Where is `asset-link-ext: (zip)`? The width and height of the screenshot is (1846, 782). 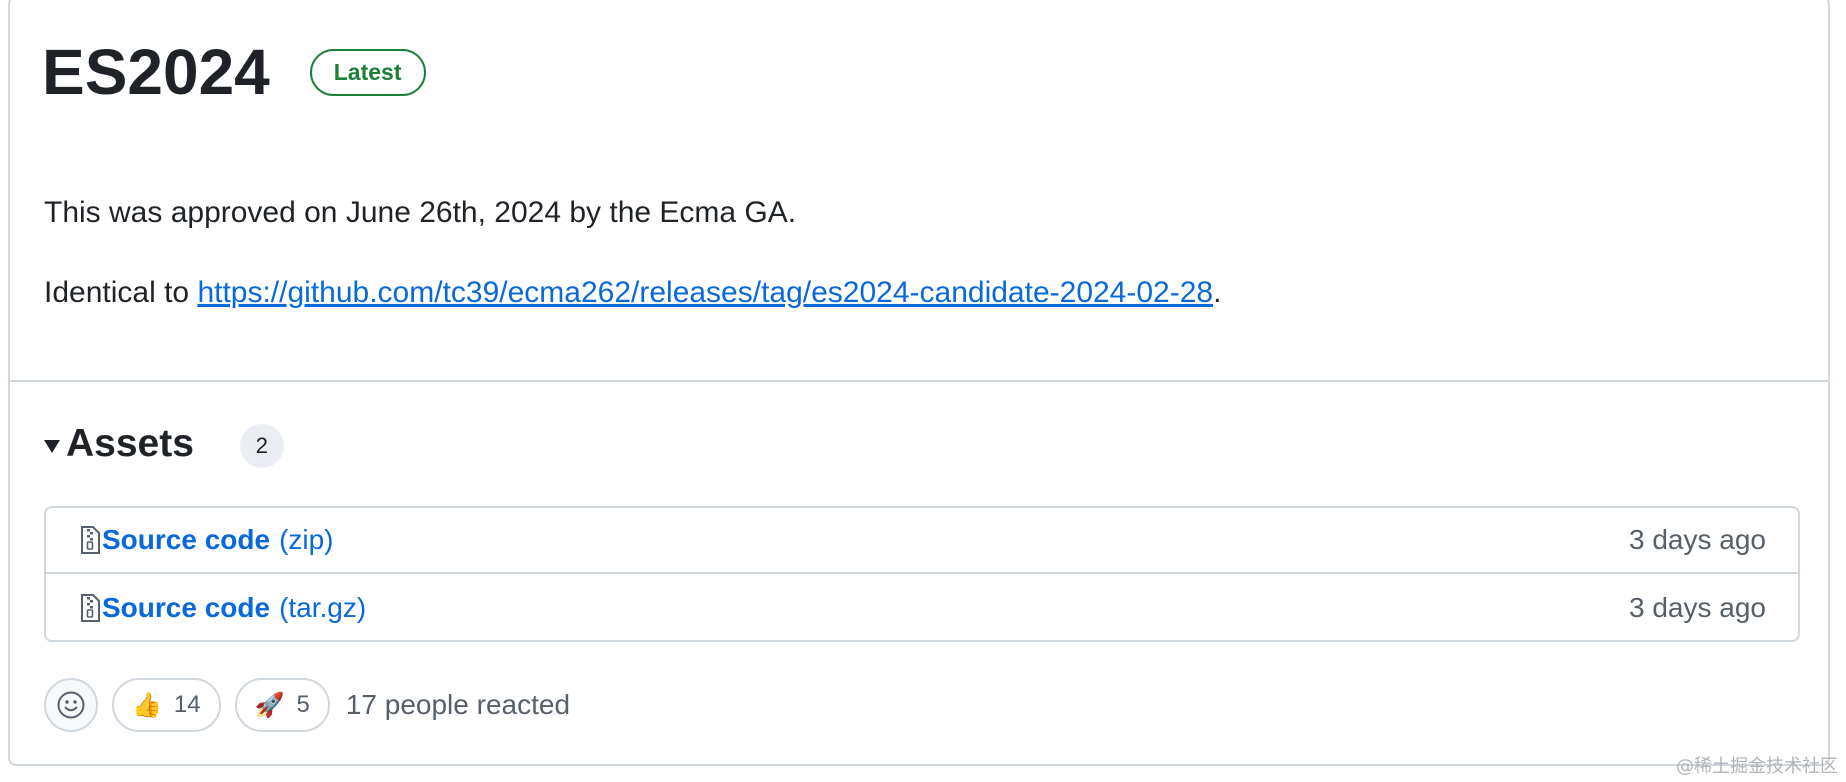 asset-link-ext: (zip) is located at coordinates (306, 540).